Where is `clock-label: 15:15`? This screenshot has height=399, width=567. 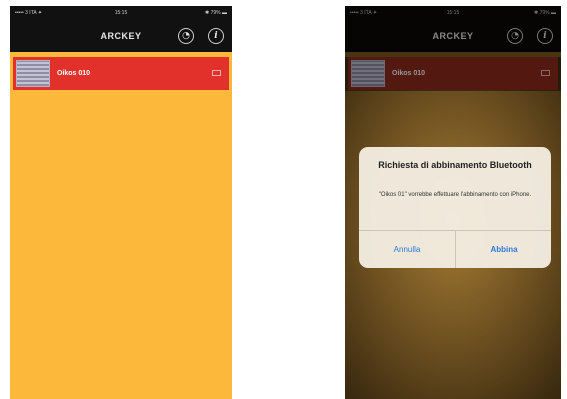 clock-label: 15:15 is located at coordinates (121, 13).